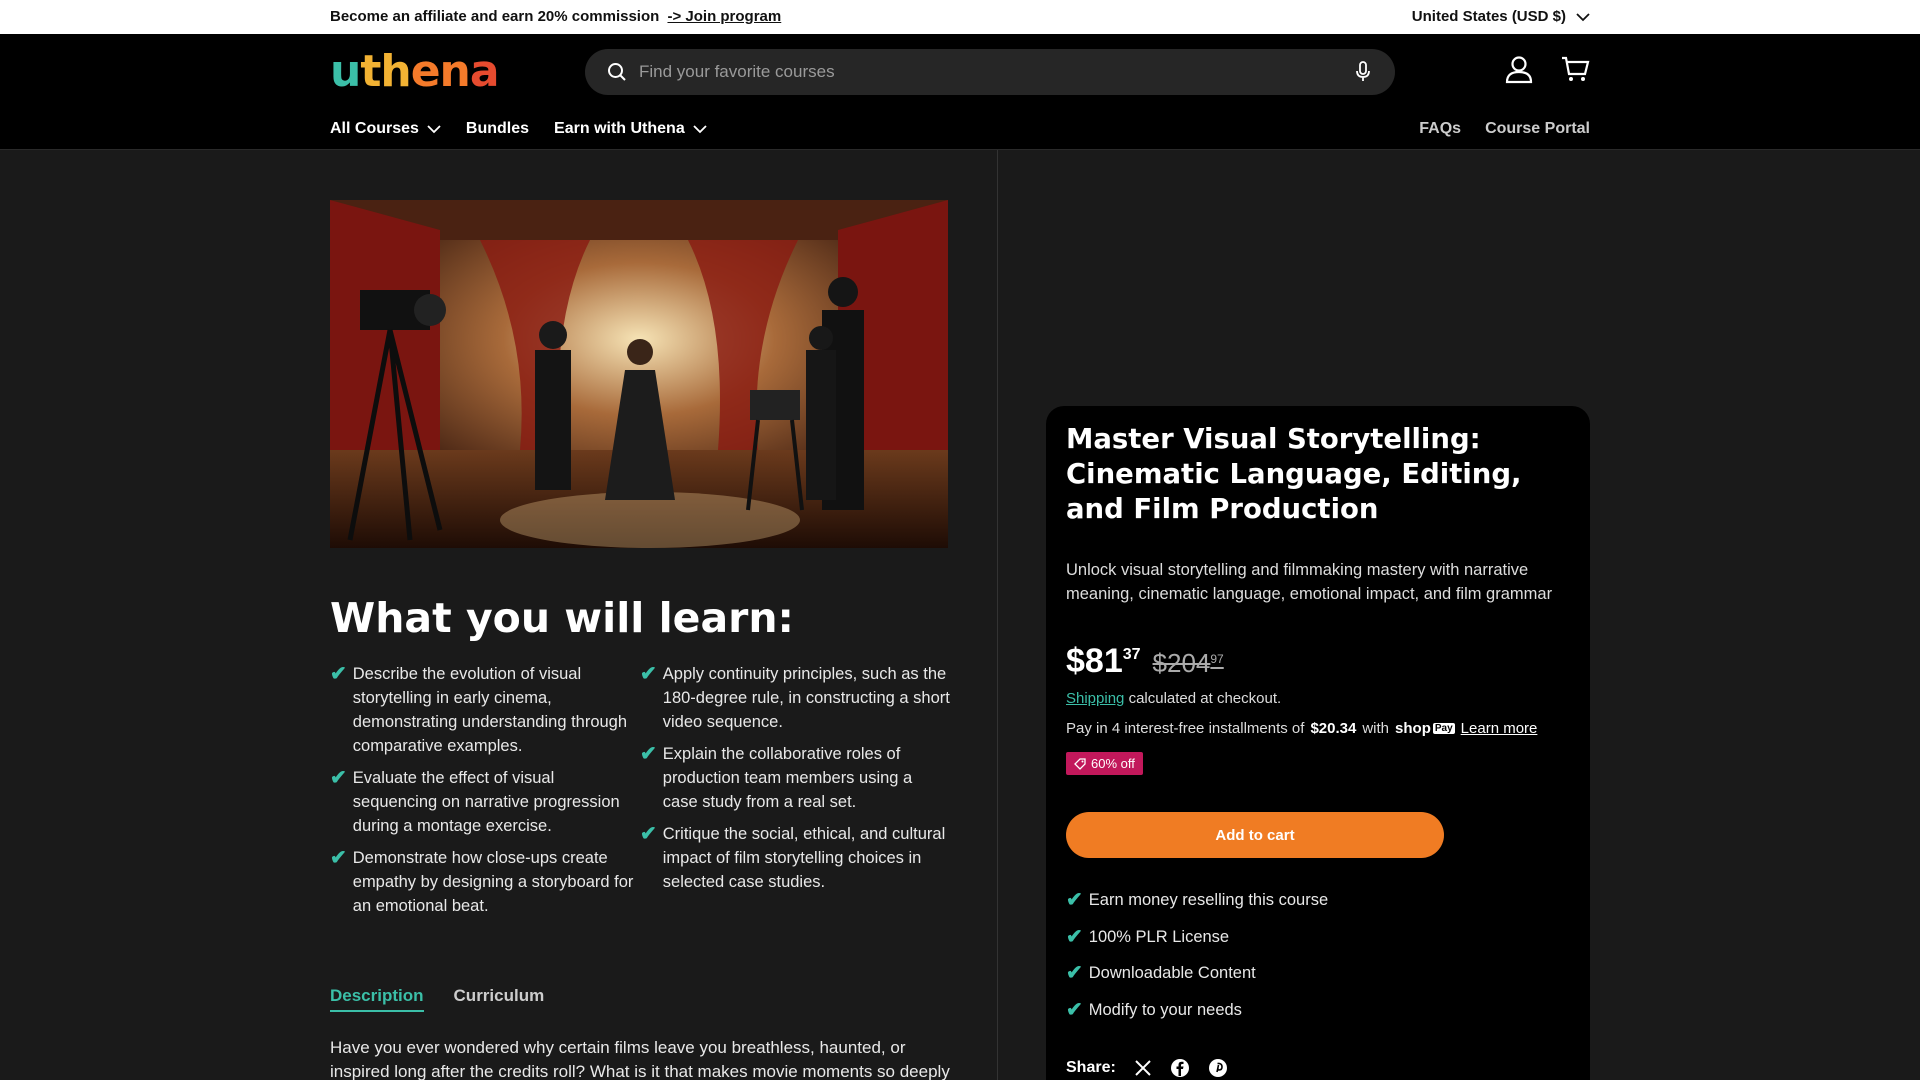 Image resolution: width=1920 pixels, height=1080 pixels. I want to click on main-nav: All Courses Bundles Earn with Uthena, so click(518, 129).